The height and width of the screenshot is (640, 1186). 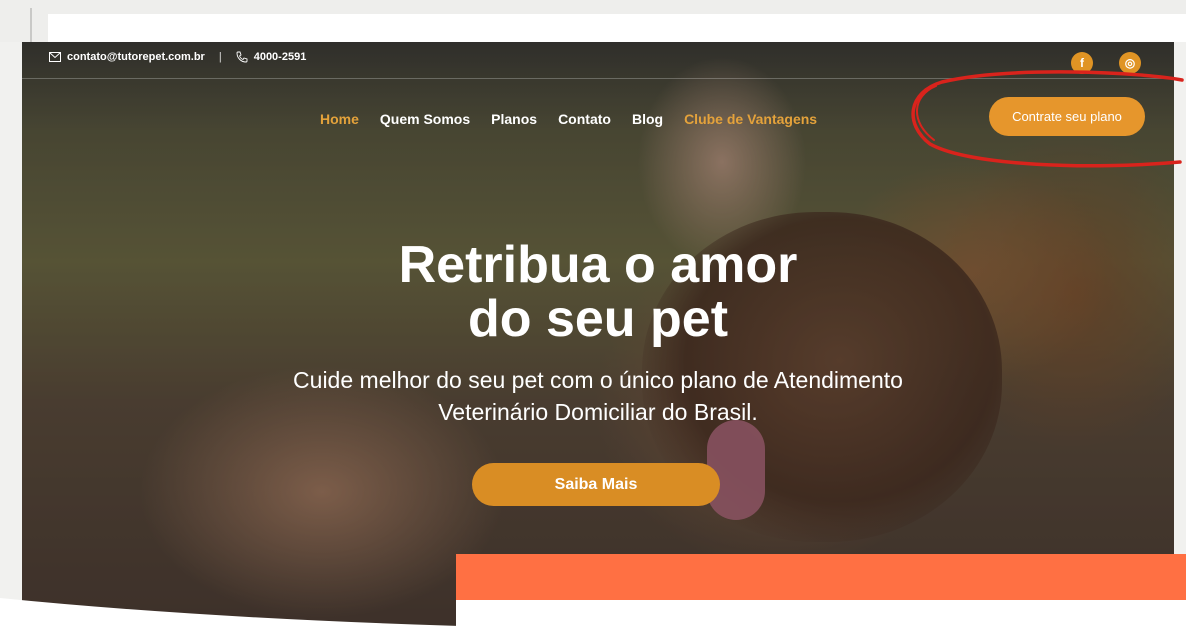 What do you see at coordinates (230, 619) in the screenshot?
I see `hero-bottom-curve` at bounding box center [230, 619].